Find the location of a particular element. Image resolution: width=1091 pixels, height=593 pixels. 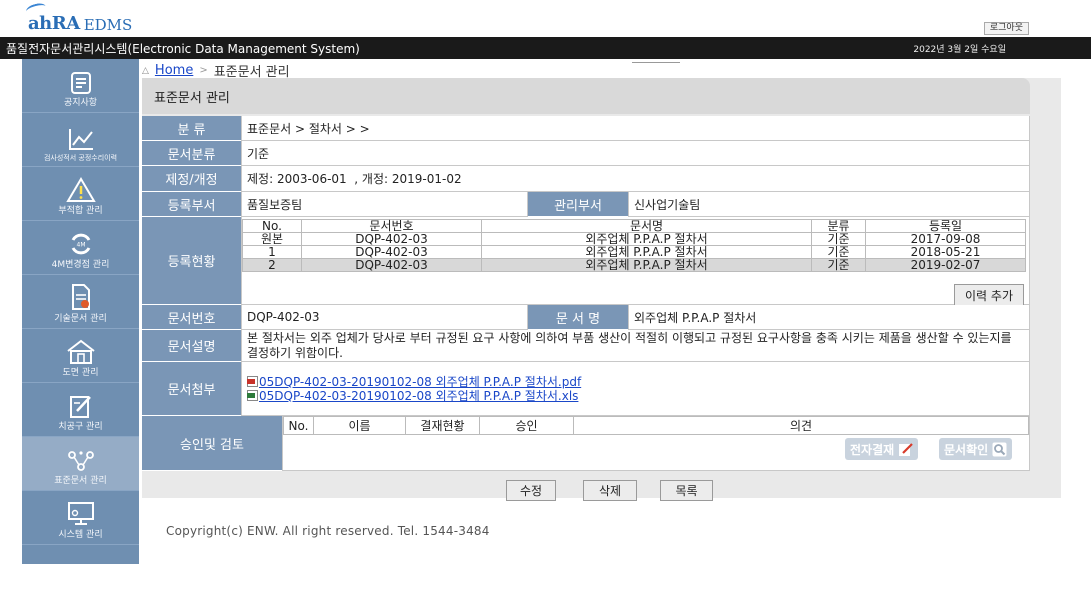

row-revision: 제정/개정 제정: 2003-06-01 , 개정: 2019-01-02 is located at coordinates (586, 179).